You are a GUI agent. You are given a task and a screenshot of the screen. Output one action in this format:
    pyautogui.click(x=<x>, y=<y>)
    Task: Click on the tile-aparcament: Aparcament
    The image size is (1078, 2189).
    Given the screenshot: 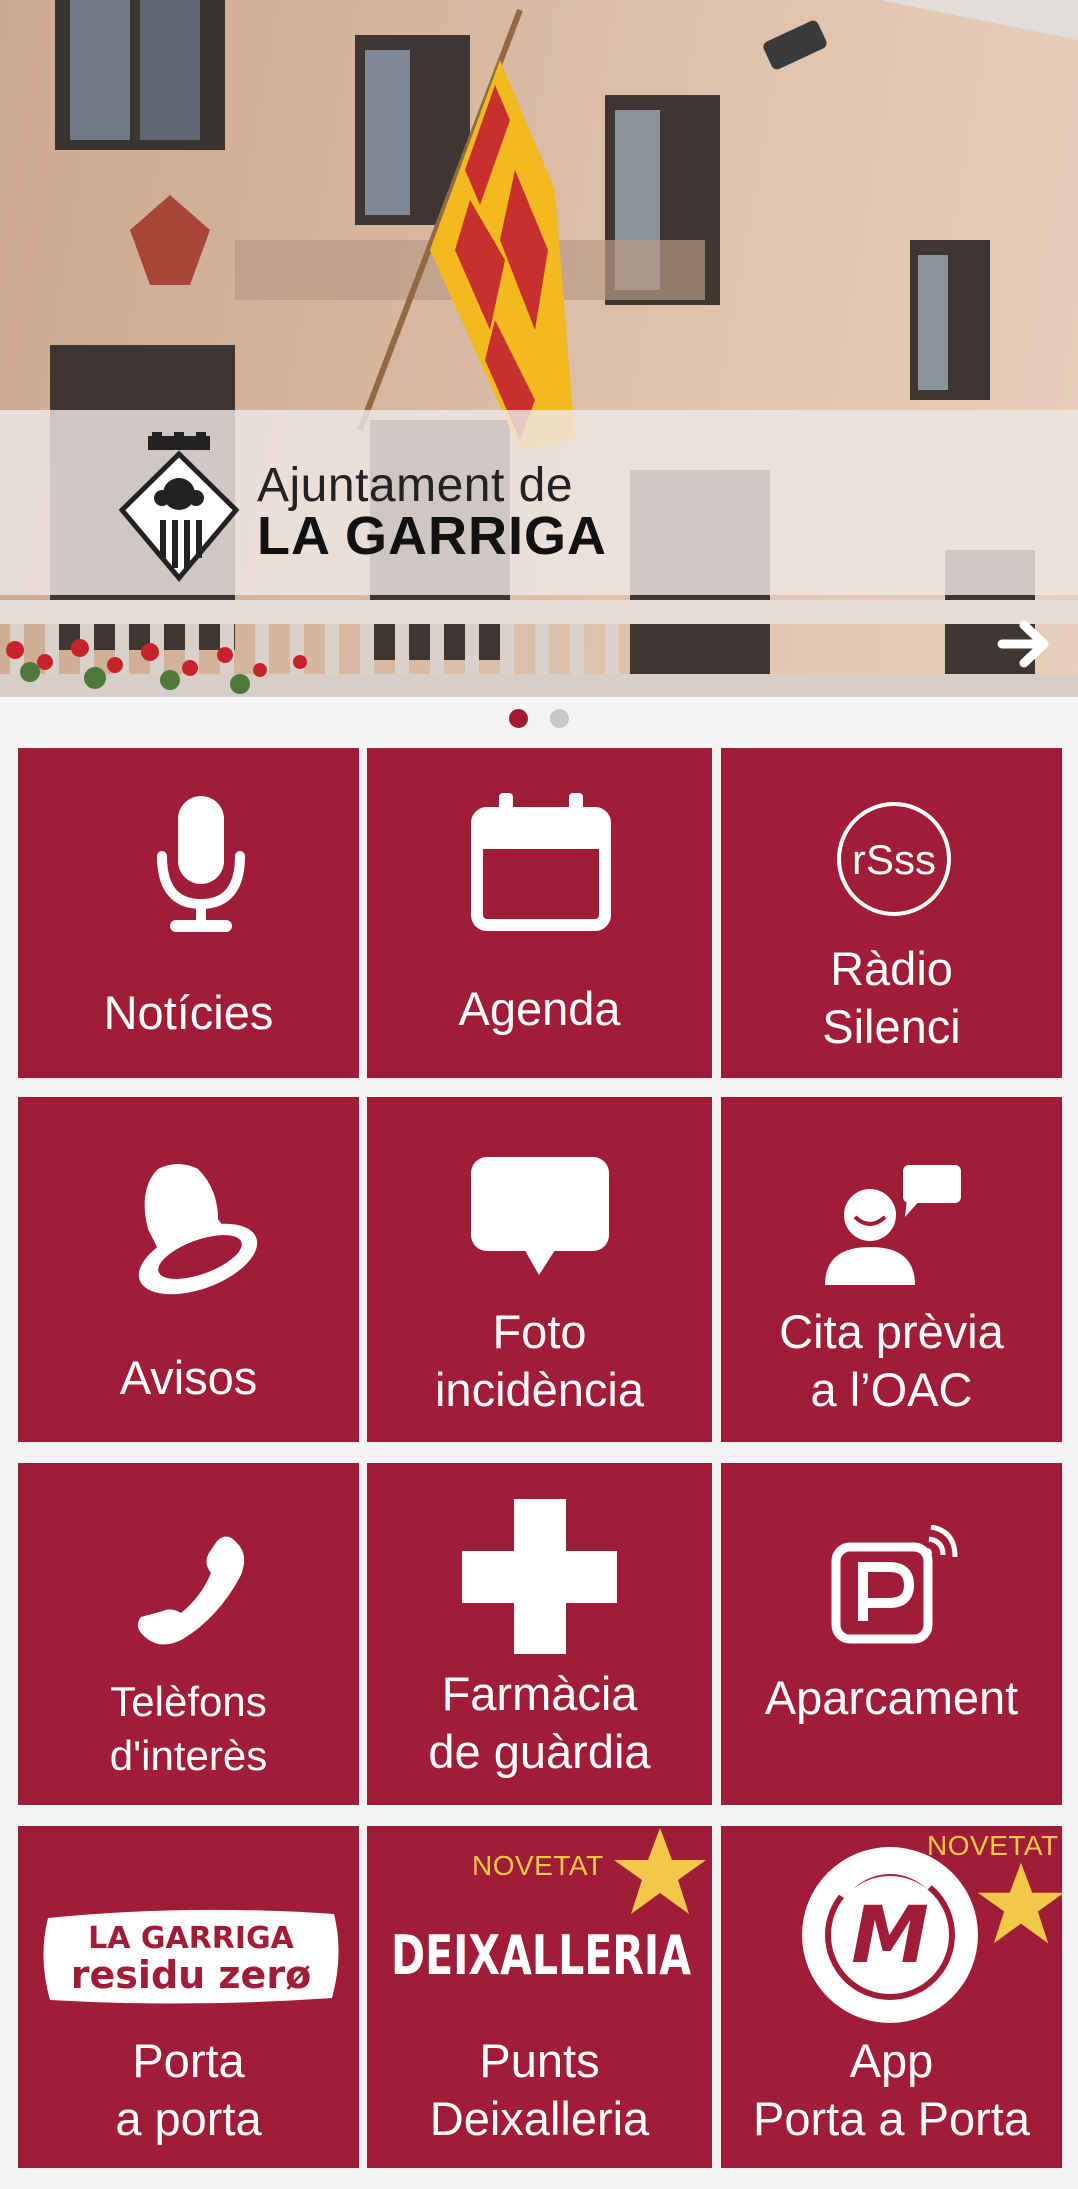 What is the action you would take?
    pyautogui.click(x=891, y=1634)
    